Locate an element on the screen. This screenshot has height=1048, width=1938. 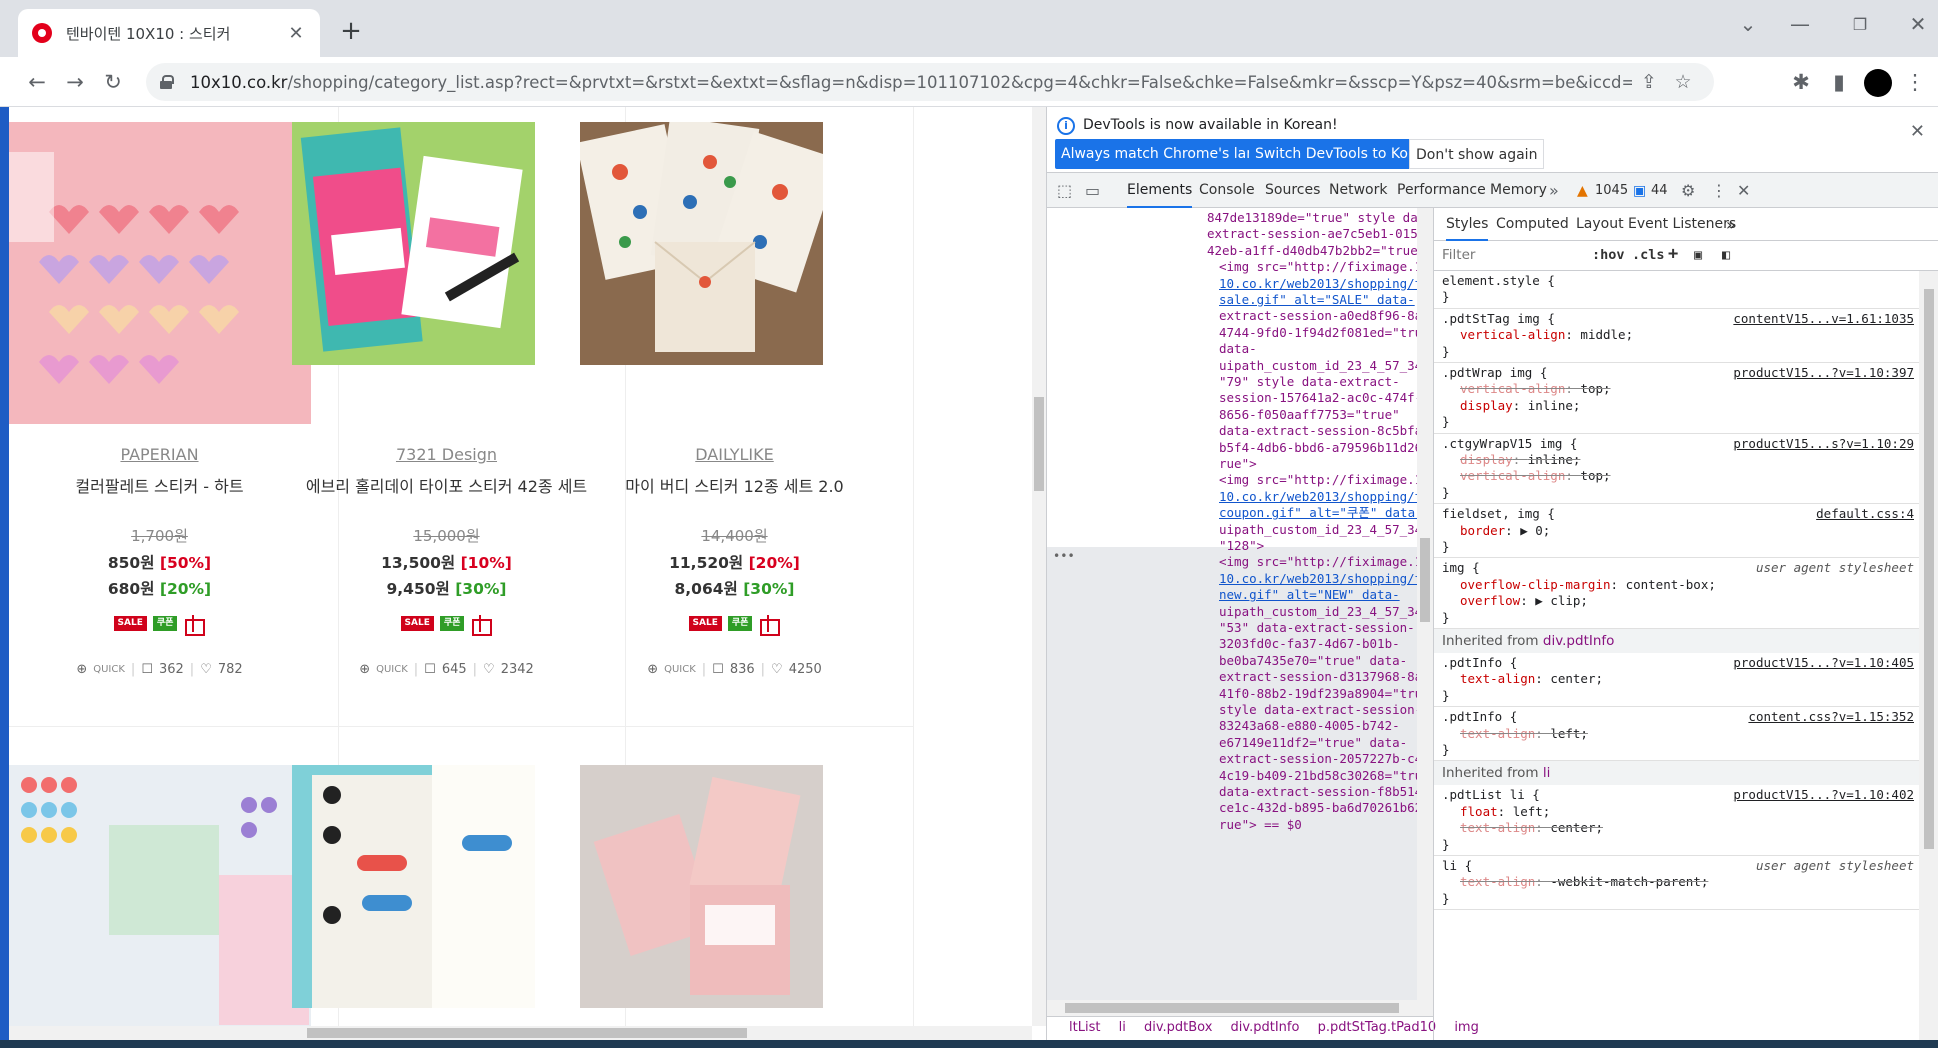
breadcrumb-item: li is located at coordinates (1122, 1027).